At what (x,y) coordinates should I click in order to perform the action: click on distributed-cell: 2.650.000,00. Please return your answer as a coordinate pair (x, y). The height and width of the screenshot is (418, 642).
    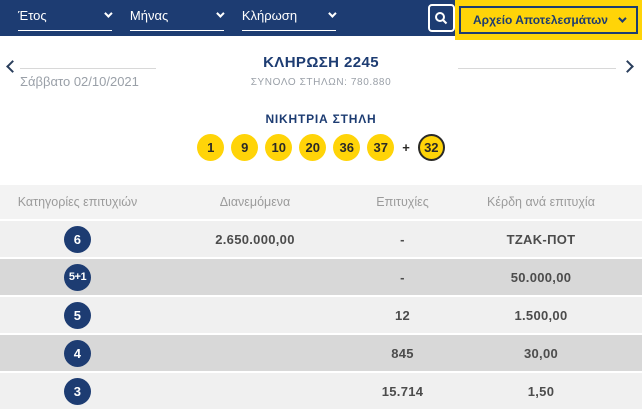
    Looking at the image, I should click on (255, 239).